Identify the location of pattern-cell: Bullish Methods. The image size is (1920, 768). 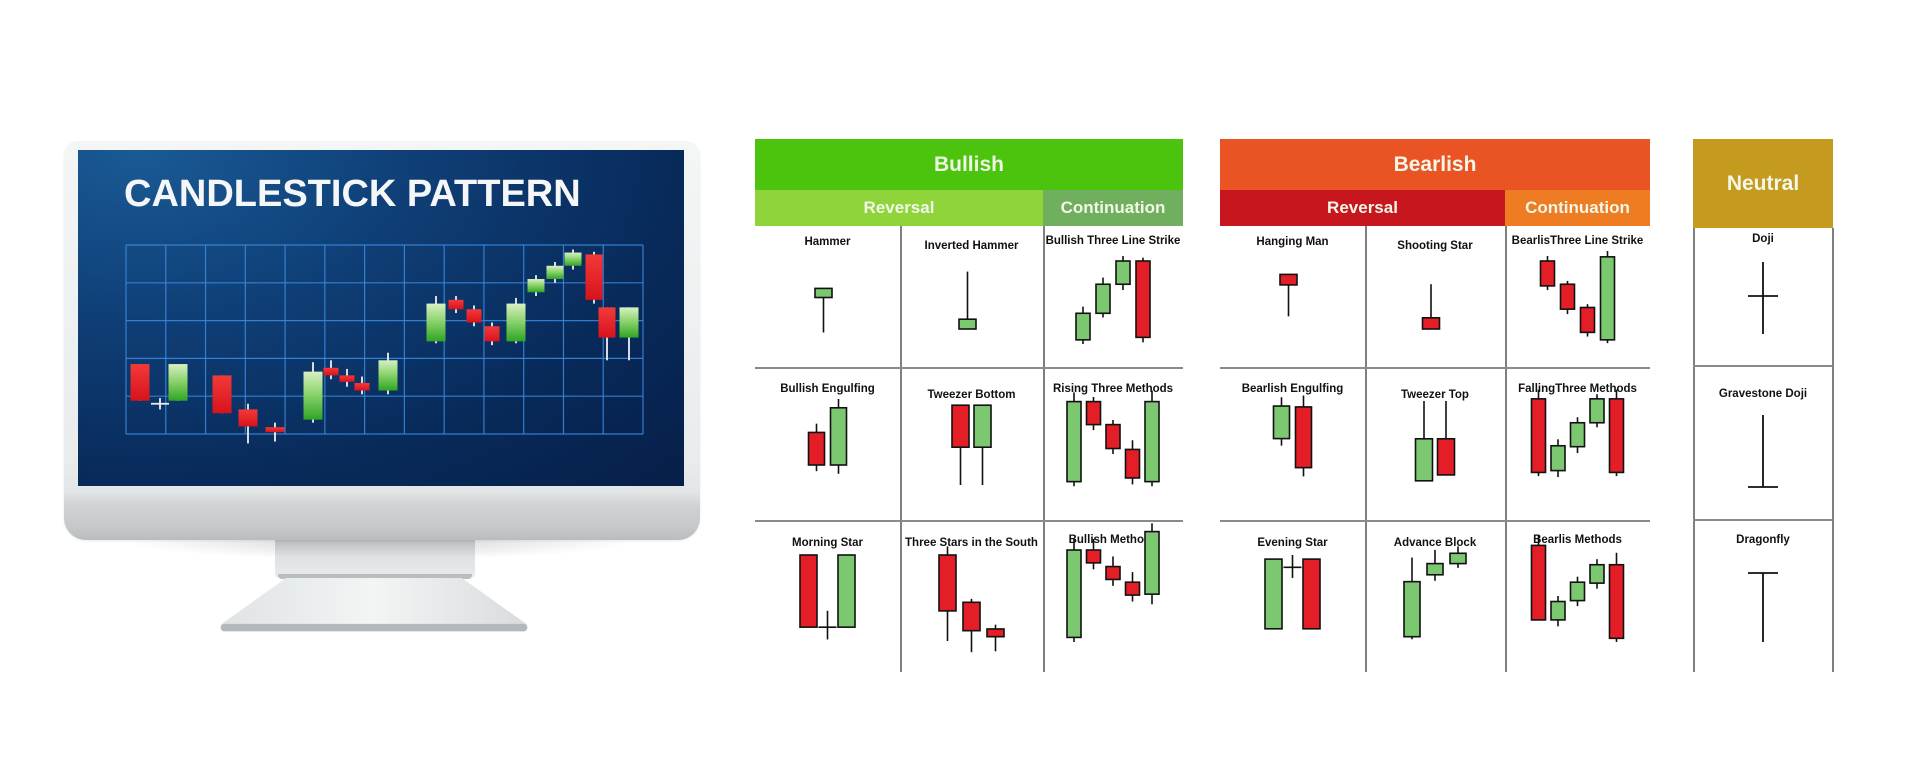
(1113, 596).